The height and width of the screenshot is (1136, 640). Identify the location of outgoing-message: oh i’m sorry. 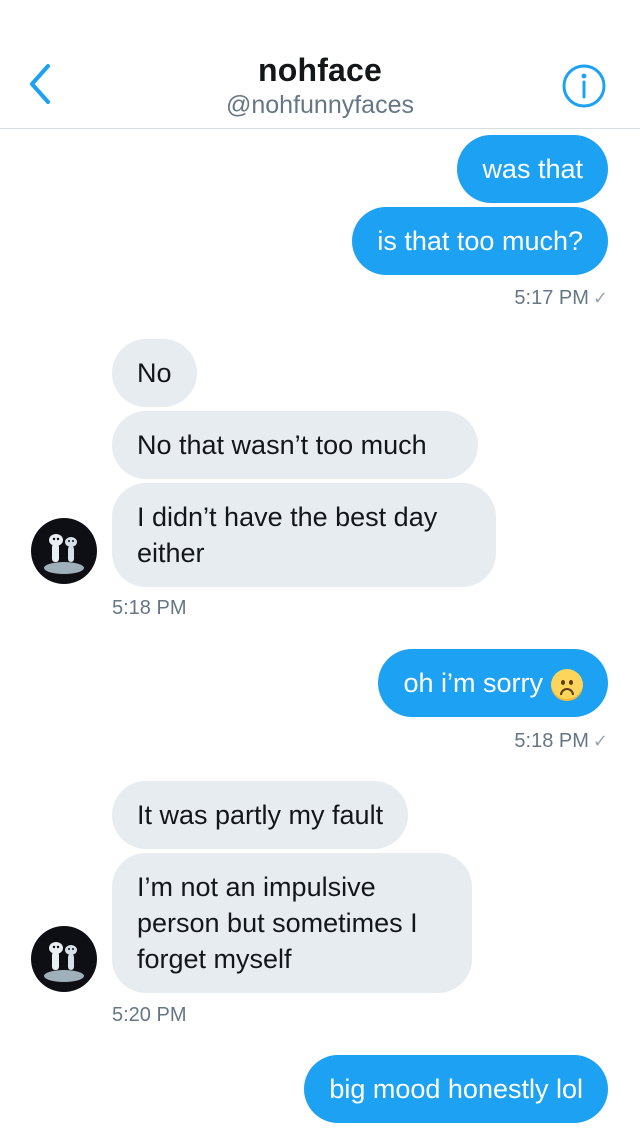
(493, 683).